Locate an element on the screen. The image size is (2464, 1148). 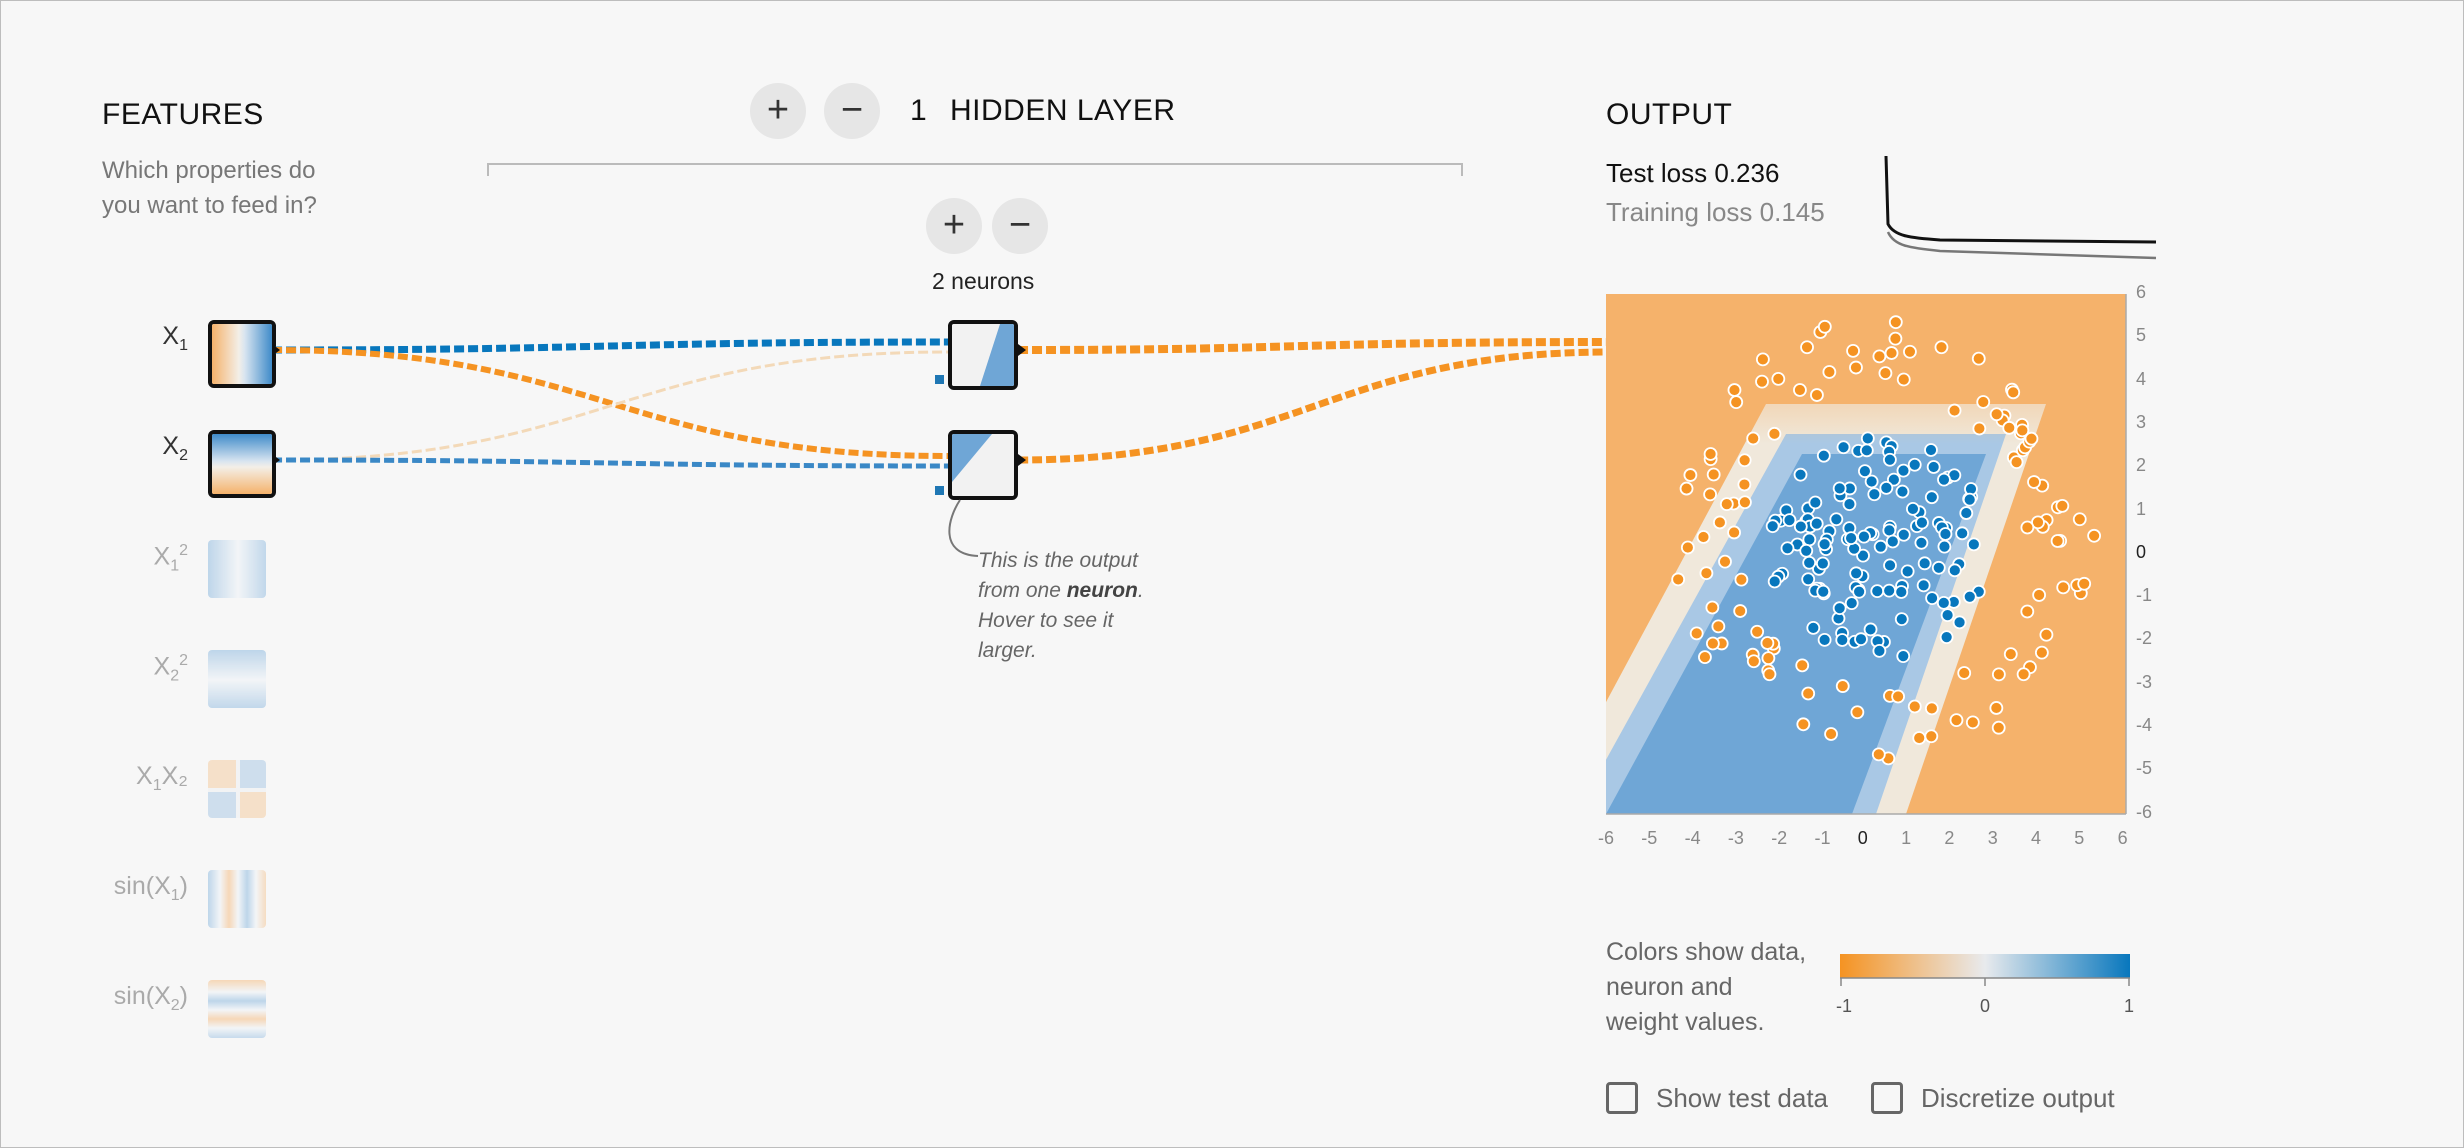
neuron-2-bias is located at coordinates (939, 490).